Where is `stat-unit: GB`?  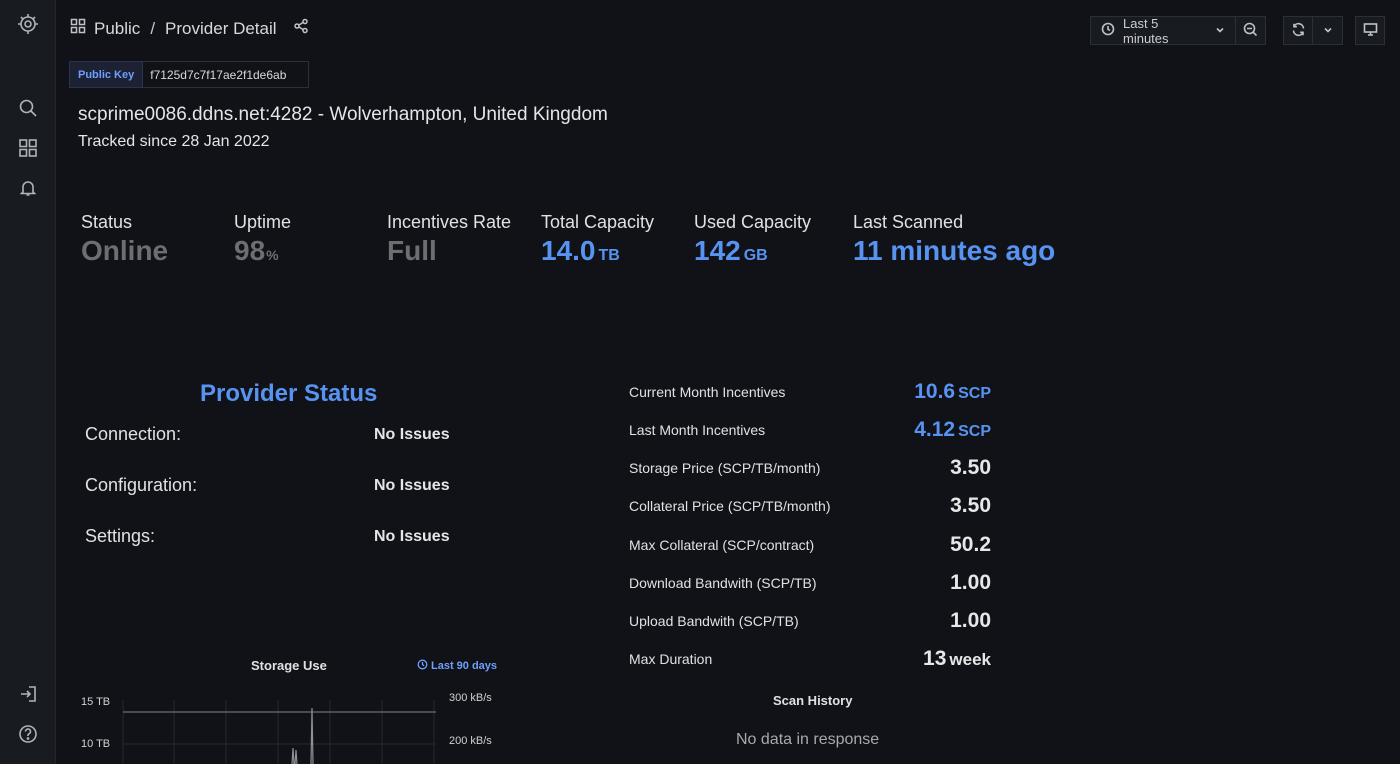 stat-unit: GB is located at coordinates (755, 255).